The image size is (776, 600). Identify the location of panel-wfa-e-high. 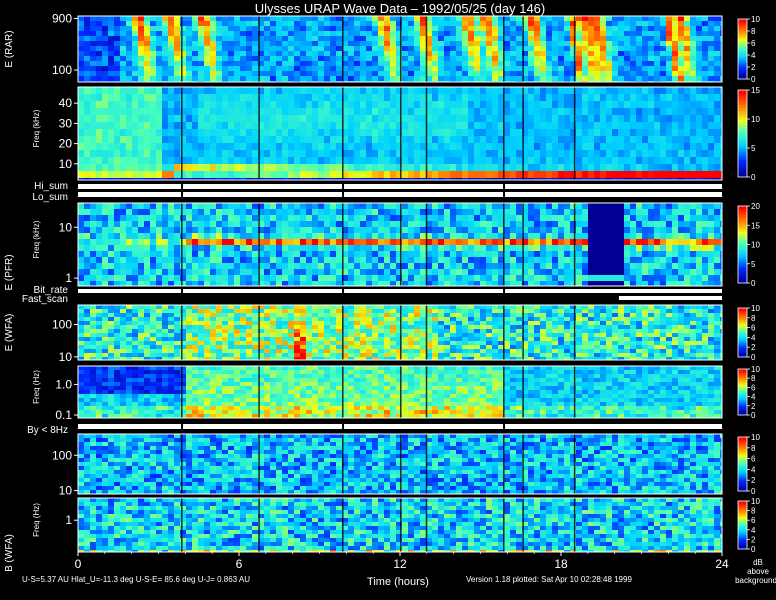
(400, 332).